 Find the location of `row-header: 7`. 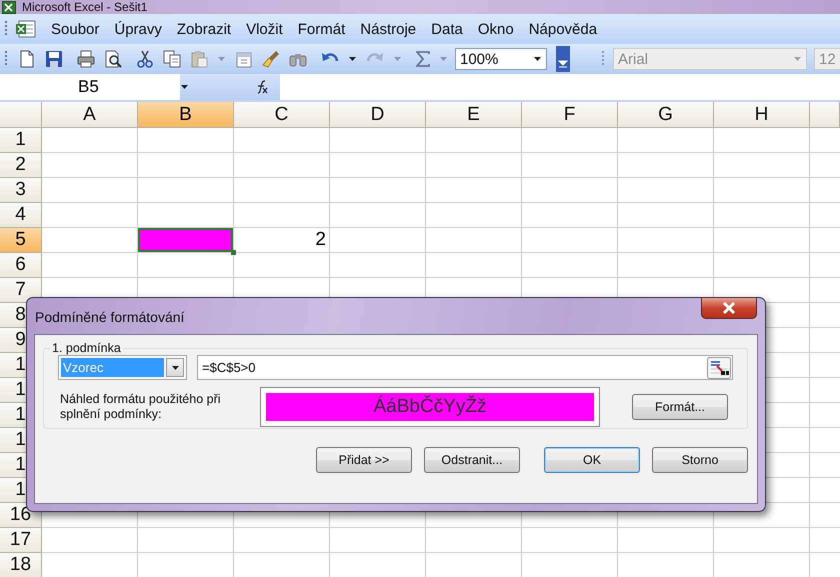

row-header: 7 is located at coordinates (21, 290).